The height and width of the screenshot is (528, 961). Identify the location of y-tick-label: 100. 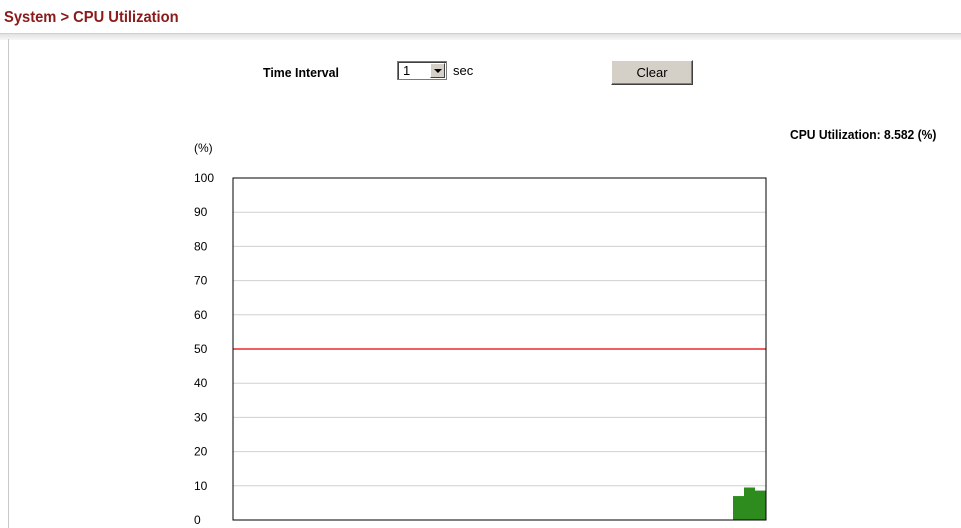
(204, 178).